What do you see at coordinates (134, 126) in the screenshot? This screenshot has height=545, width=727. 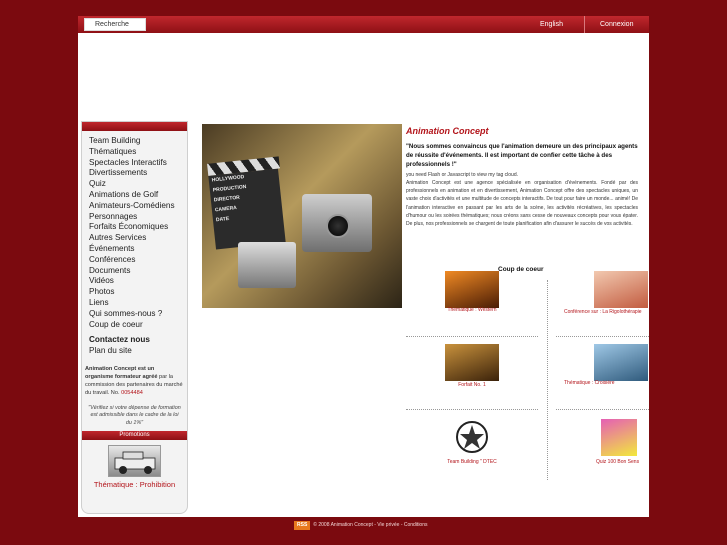 I see `sidebar-header` at bounding box center [134, 126].